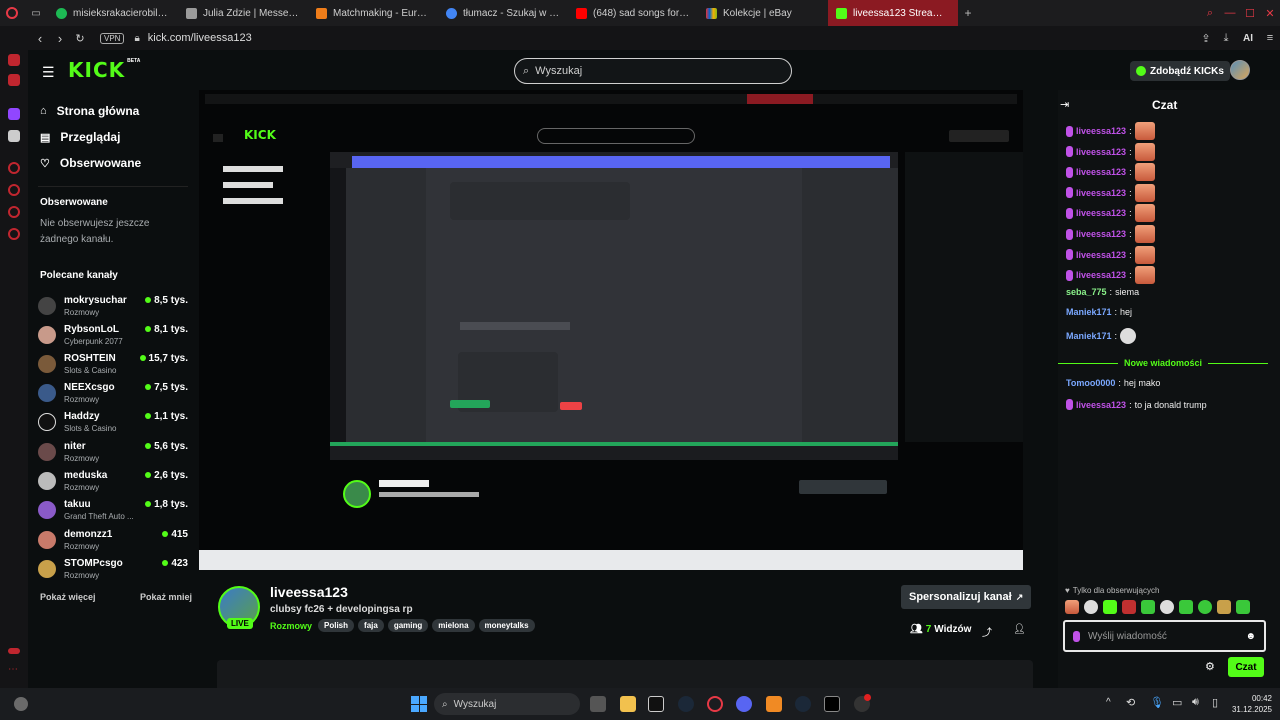 The width and height of the screenshot is (1280, 720). Describe the element at coordinates (113, 336) in the screenshot. I see `channel-item: RybsonLoL Cyberpunk 2077 8,1 tys.` at that location.